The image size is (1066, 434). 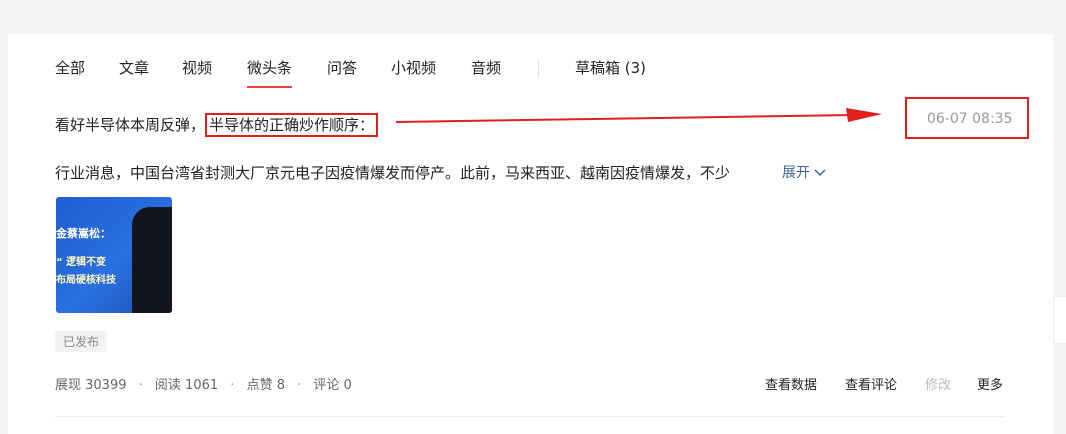 What do you see at coordinates (757, 171) in the screenshot?
I see `content-fade` at bounding box center [757, 171].